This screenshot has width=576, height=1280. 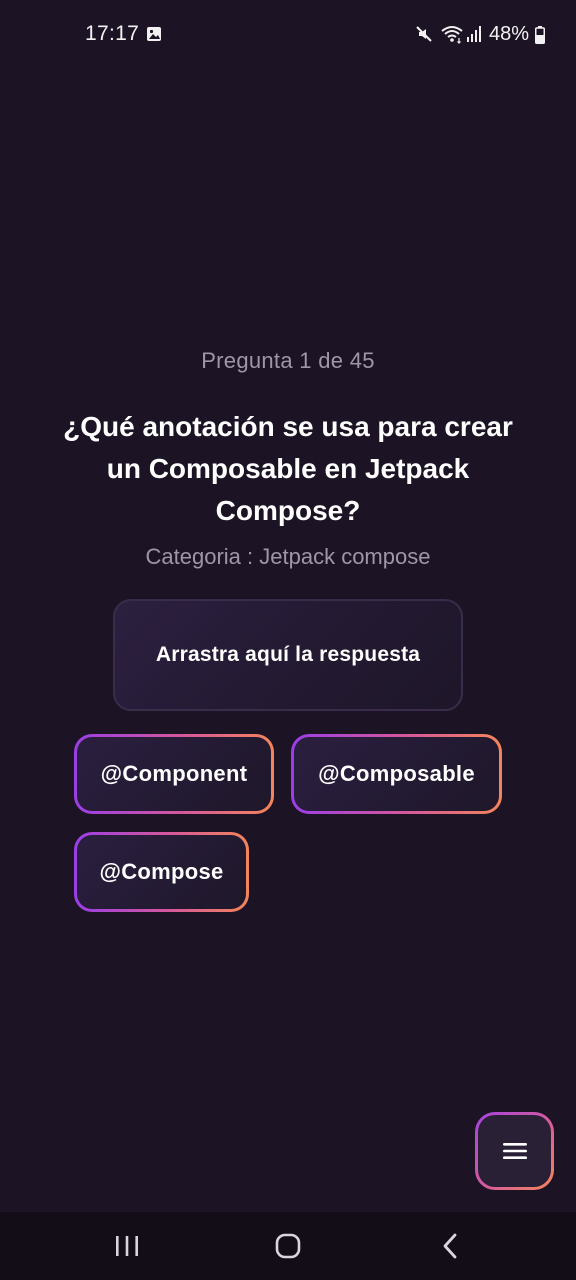 What do you see at coordinates (509, 34) in the screenshot?
I see `battery-percentage: 48%` at bounding box center [509, 34].